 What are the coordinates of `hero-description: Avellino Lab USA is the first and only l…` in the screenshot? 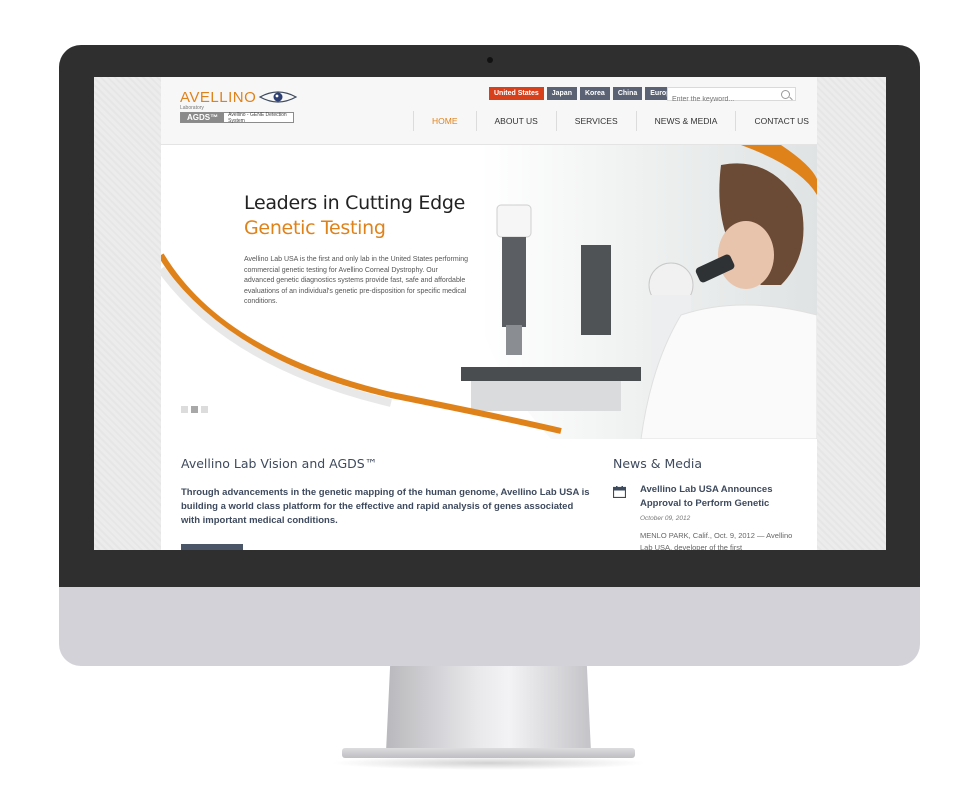 It's located at (356, 280).